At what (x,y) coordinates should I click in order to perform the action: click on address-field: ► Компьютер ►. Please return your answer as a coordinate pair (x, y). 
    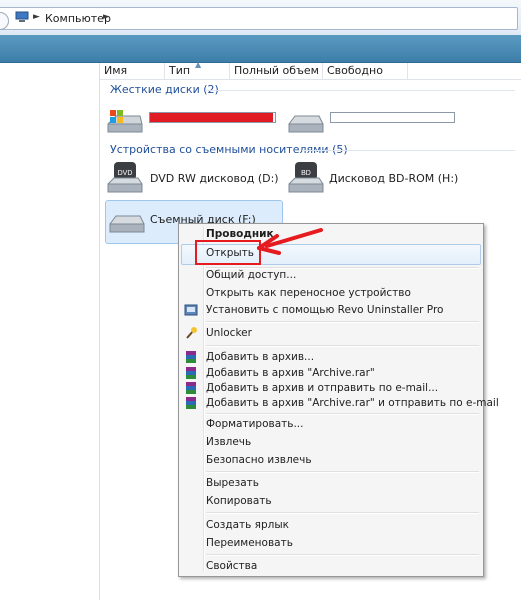
    Looking at the image, I should click on (259, 18).